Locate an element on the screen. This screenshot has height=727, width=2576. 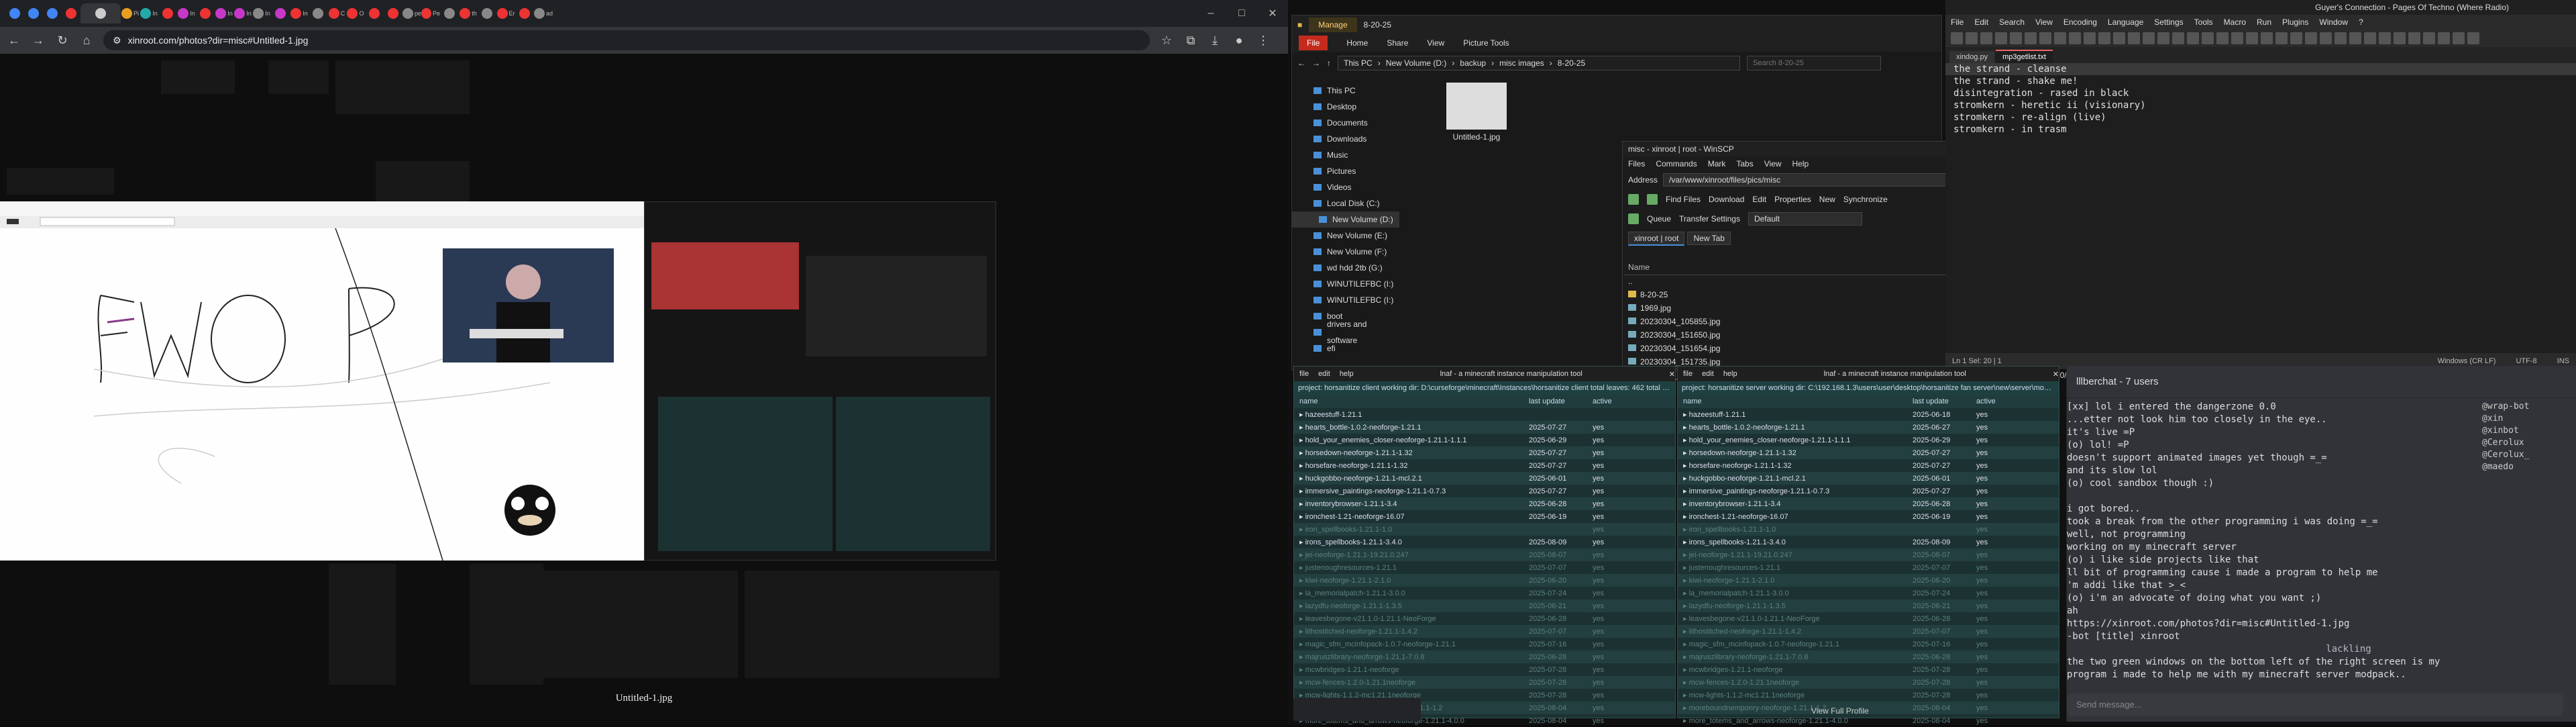
member-item: @Cerolux_ is located at coordinates (2525, 455).